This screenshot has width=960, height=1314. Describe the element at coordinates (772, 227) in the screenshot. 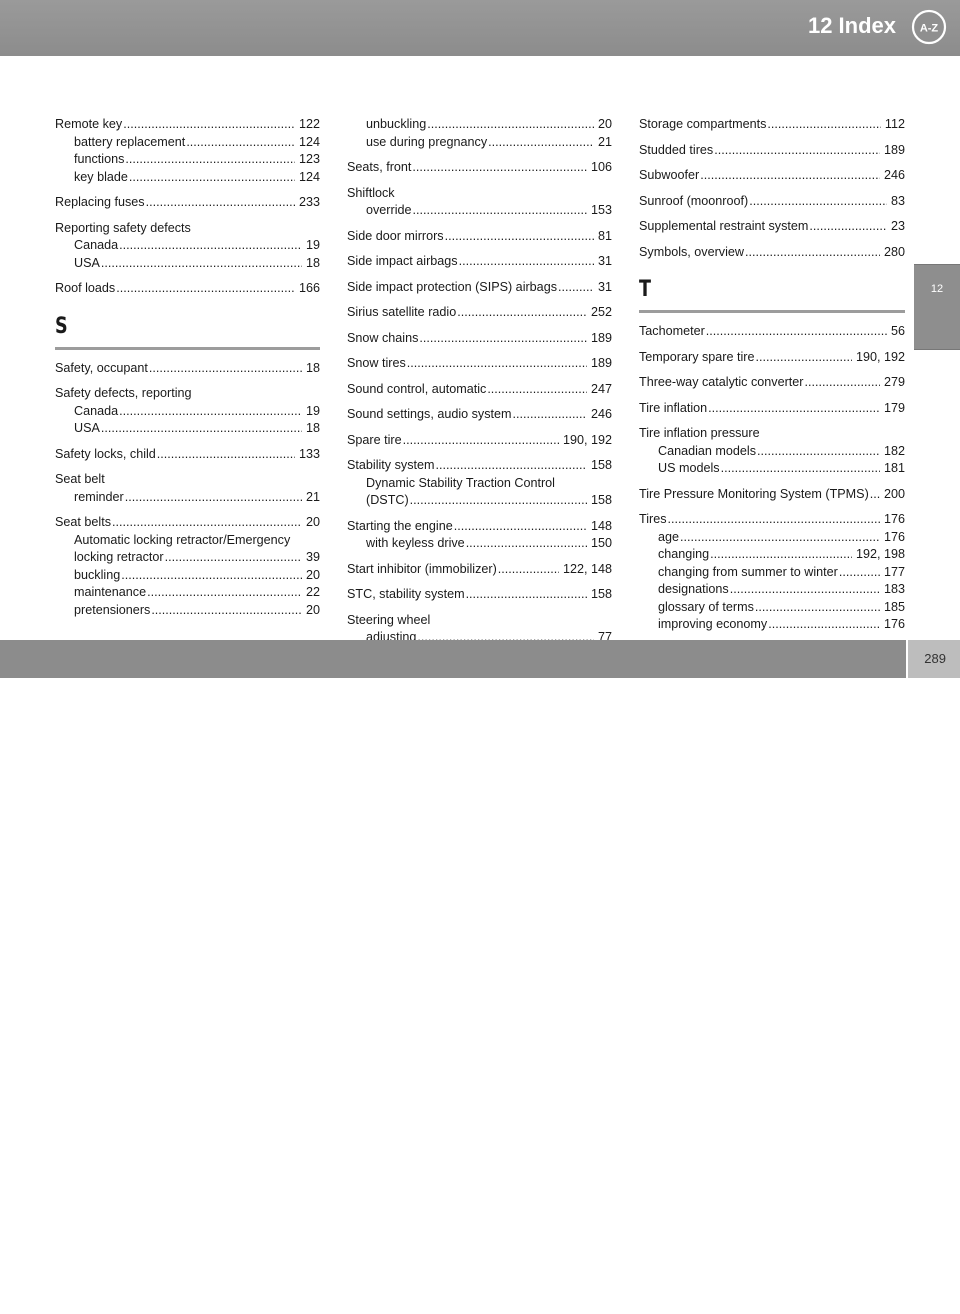

I see `index-entry: Supplemental restraint system 23` at that location.